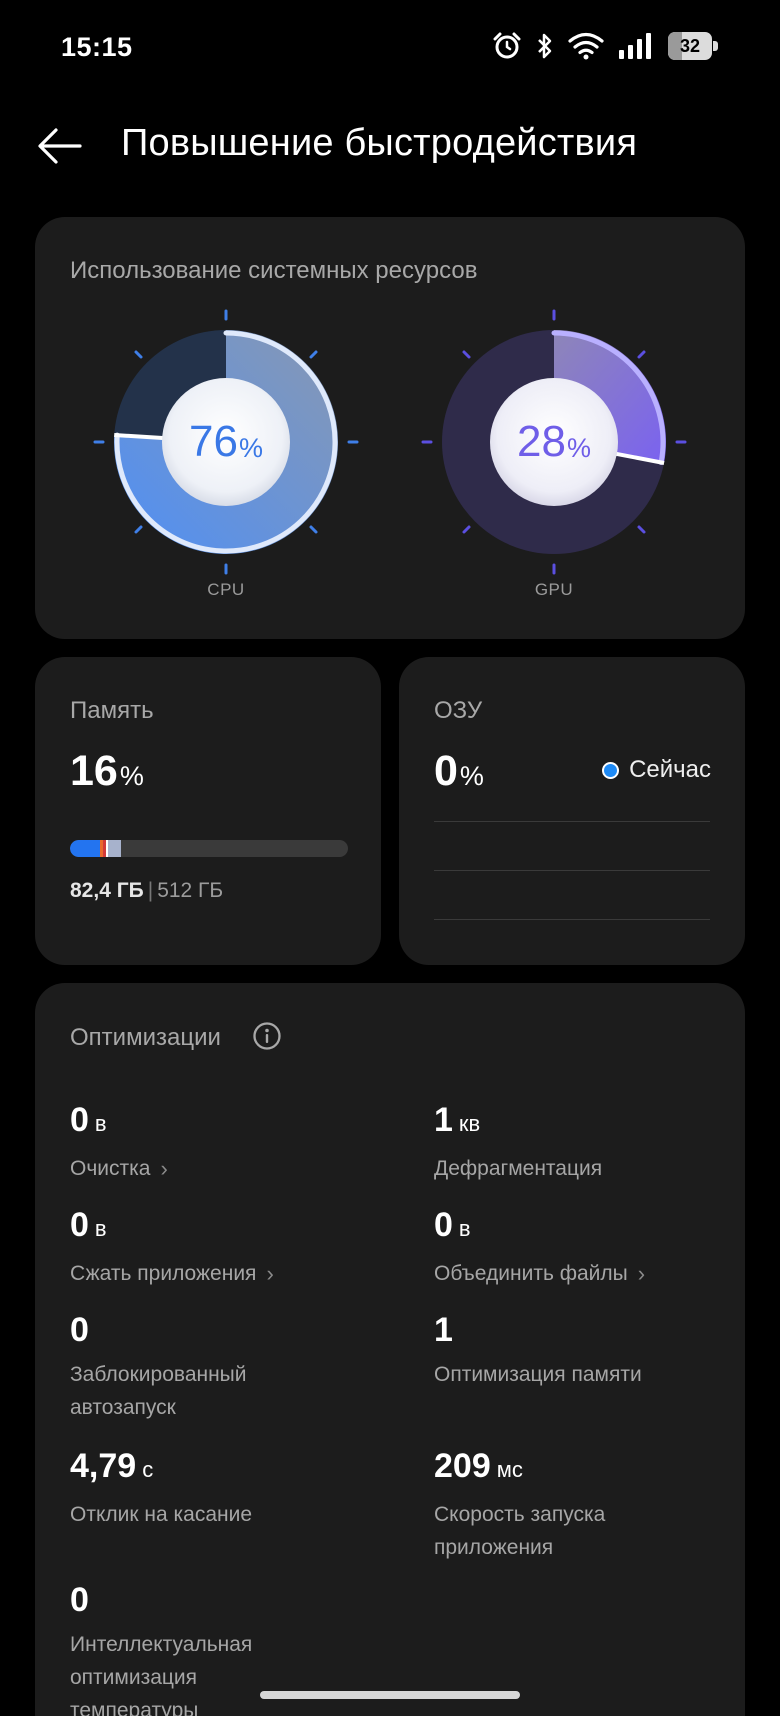 This screenshot has height=1716, width=780. I want to click on memory-total: 512 ГБ, so click(190, 890).